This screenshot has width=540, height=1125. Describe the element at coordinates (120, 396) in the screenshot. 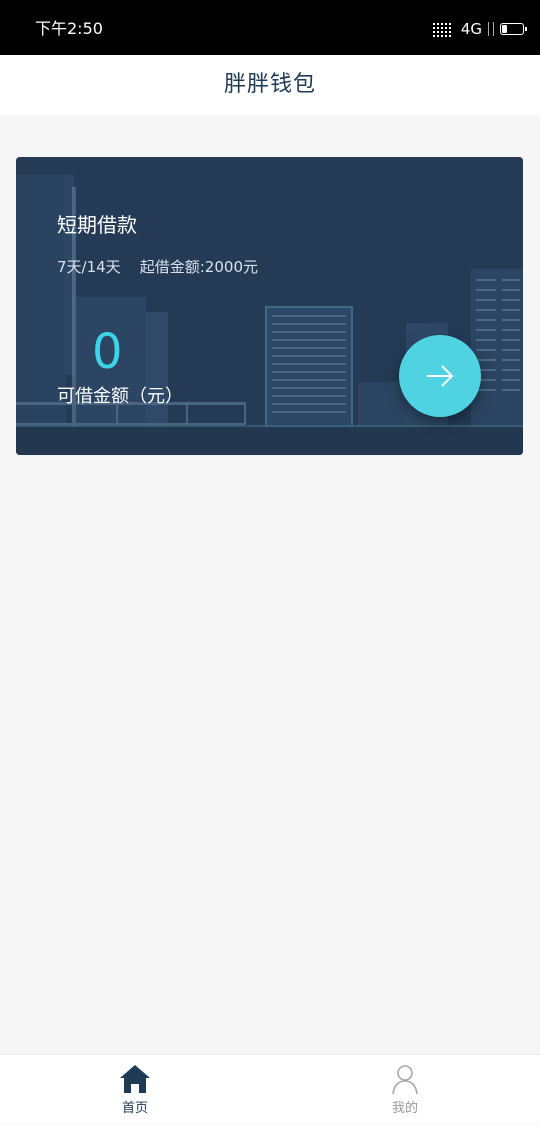

I see `available-amount-label: 可借金额（元）` at that location.